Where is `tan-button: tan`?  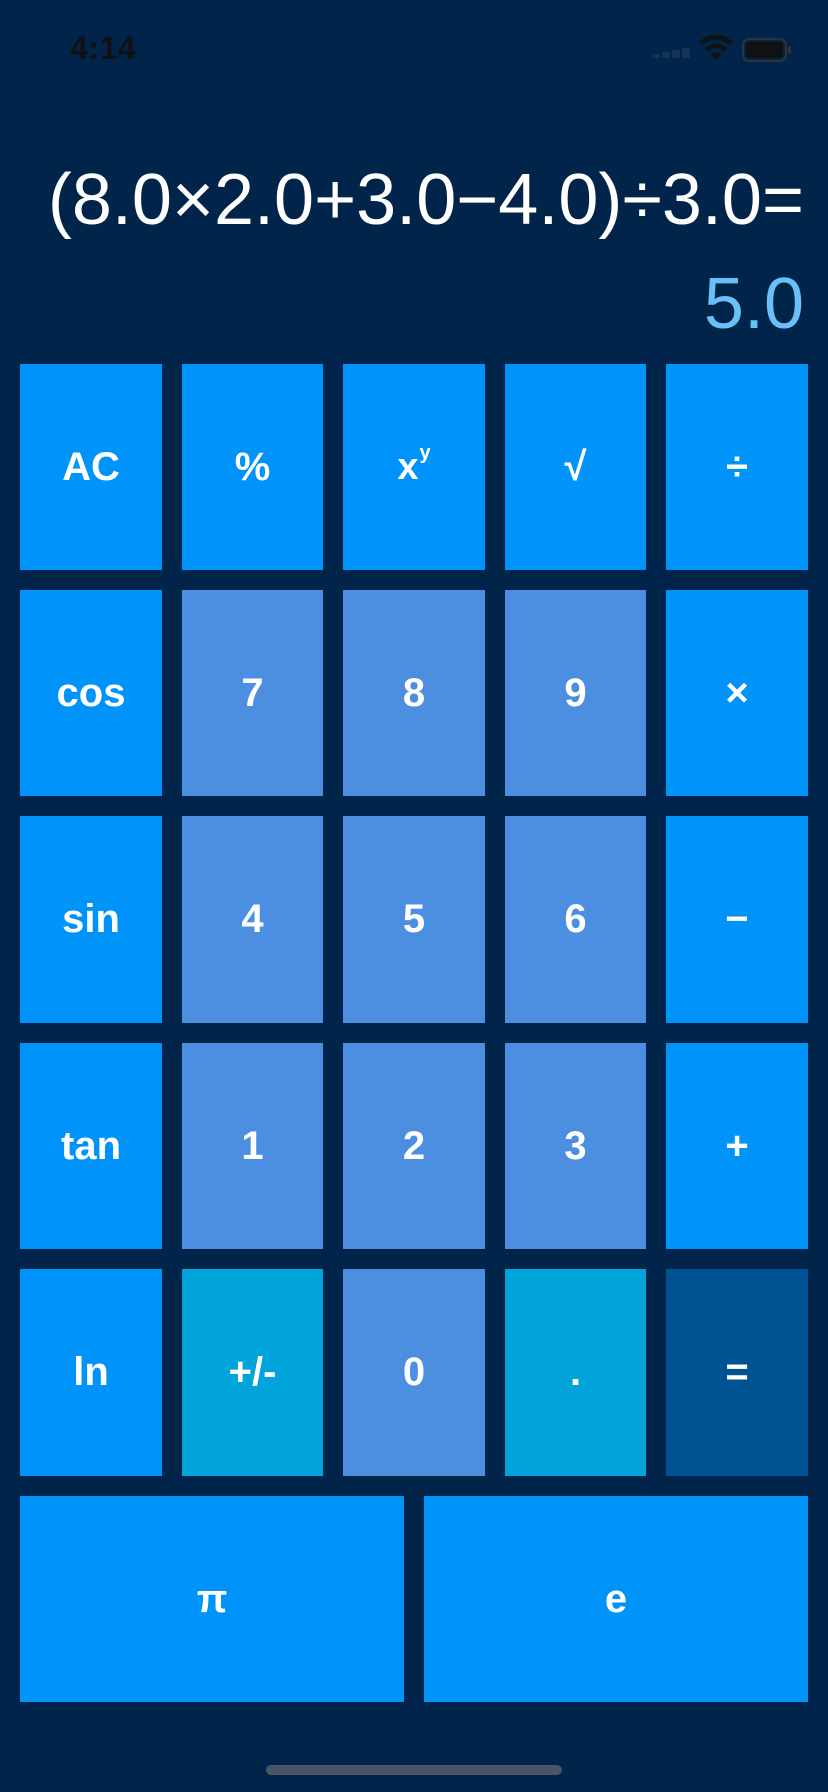 tan-button: tan is located at coordinates (91, 1146).